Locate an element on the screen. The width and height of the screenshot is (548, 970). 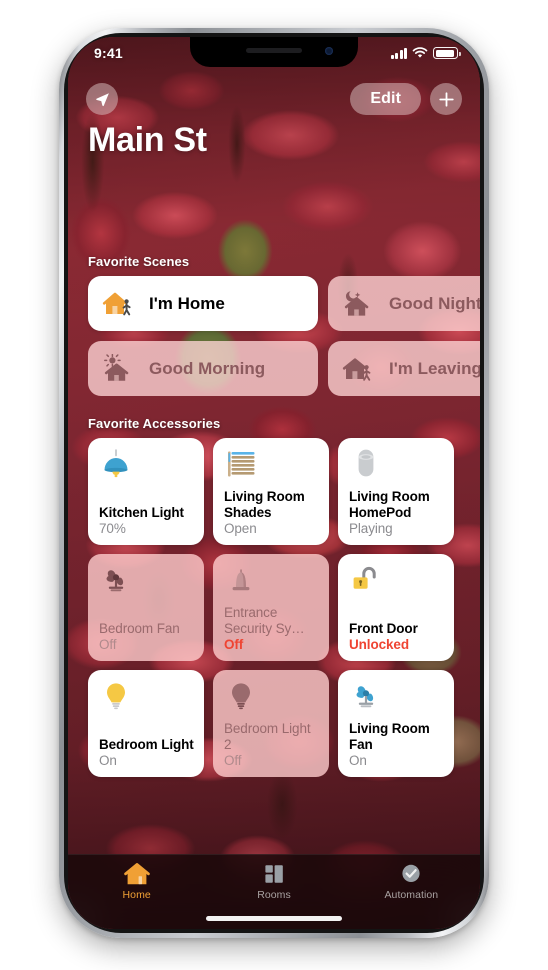
display-notch is located at coordinates (274, 52).